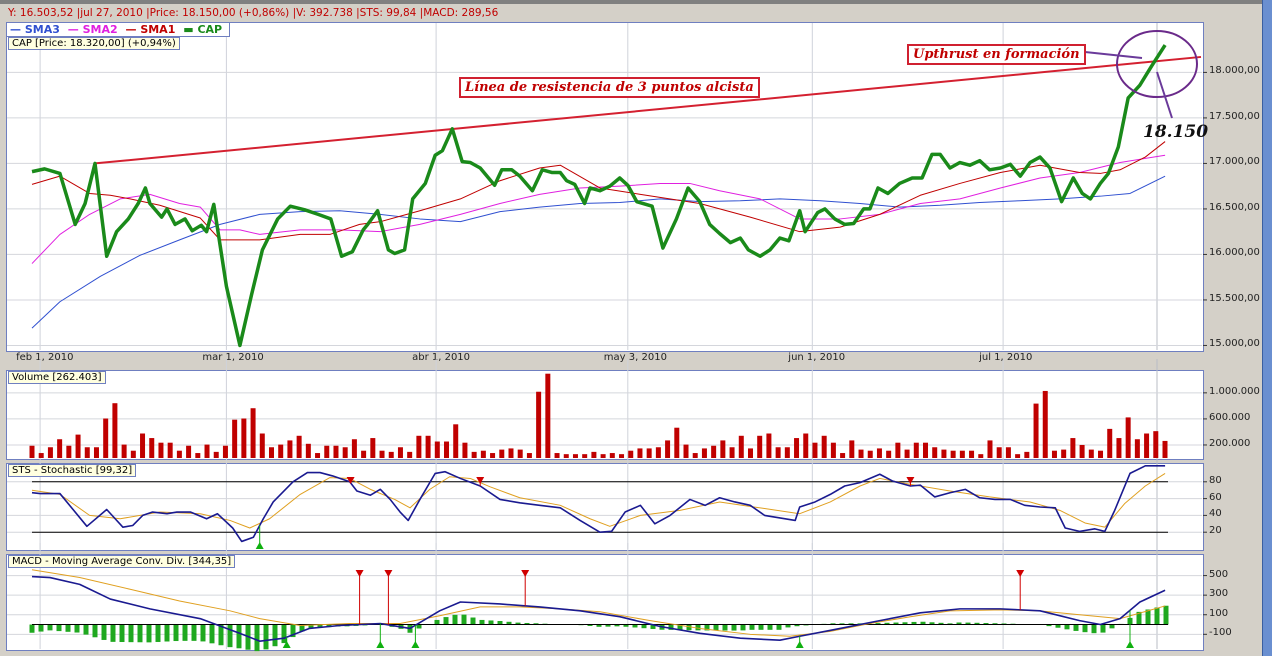 This screenshot has height=656, width=1272. What do you see at coordinates (150, 29) in the screenshot?
I see `legend-sma1: — SMA1` at bounding box center [150, 29].